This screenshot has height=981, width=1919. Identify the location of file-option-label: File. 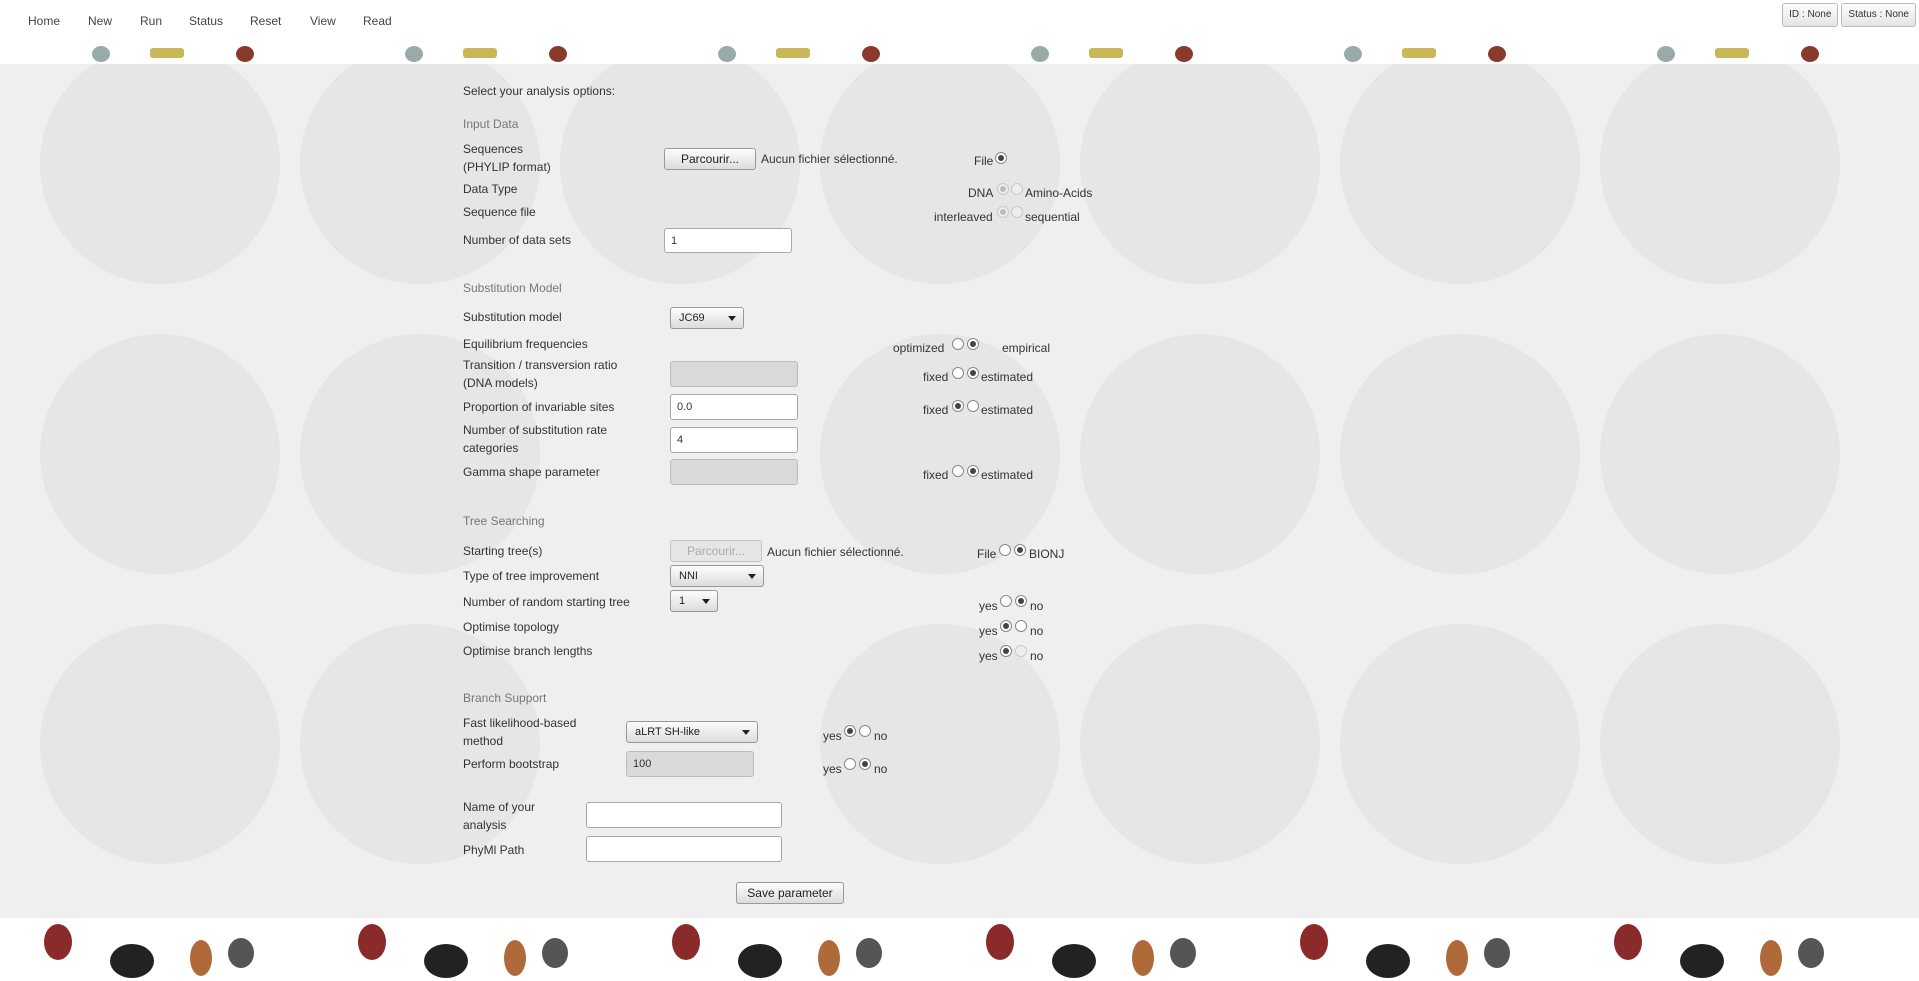
(984, 161).